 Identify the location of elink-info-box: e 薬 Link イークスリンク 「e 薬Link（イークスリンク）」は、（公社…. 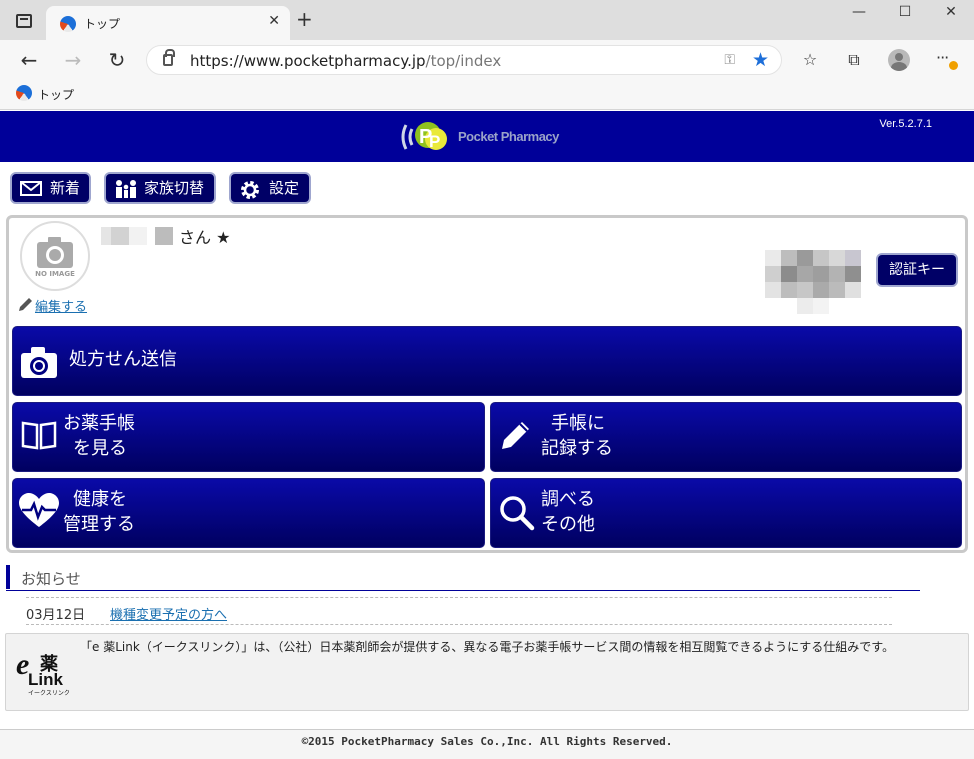
(487, 672).